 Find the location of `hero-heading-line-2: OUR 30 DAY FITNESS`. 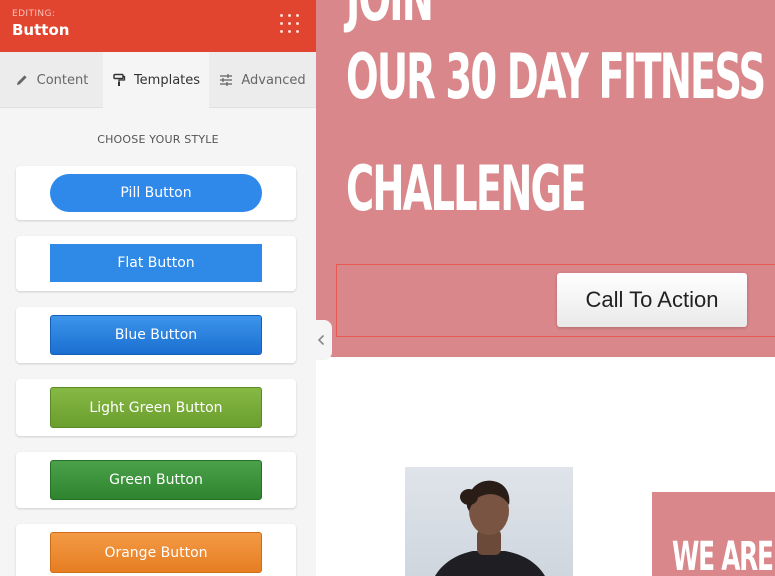

hero-heading-line-2: OUR 30 DAY FITNESS is located at coordinates (556, 76).